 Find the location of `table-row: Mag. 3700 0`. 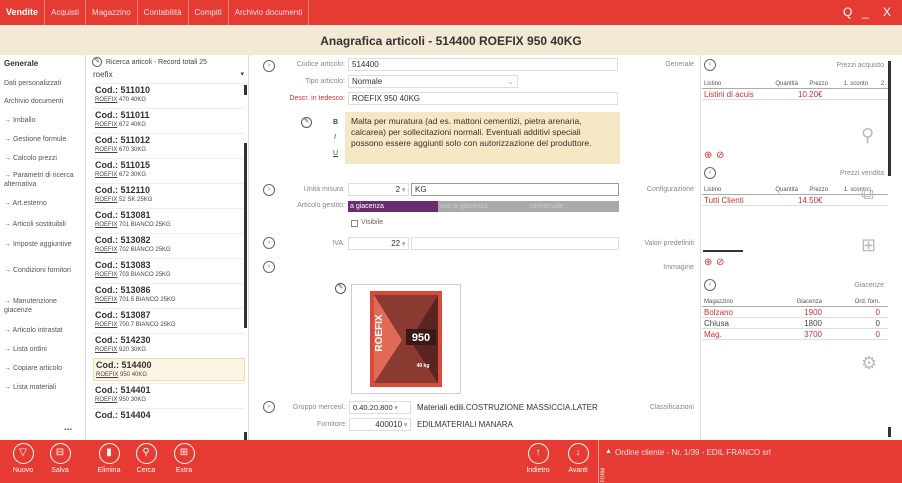

table-row: Mag. 3700 0 is located at coordinates (795, 334).